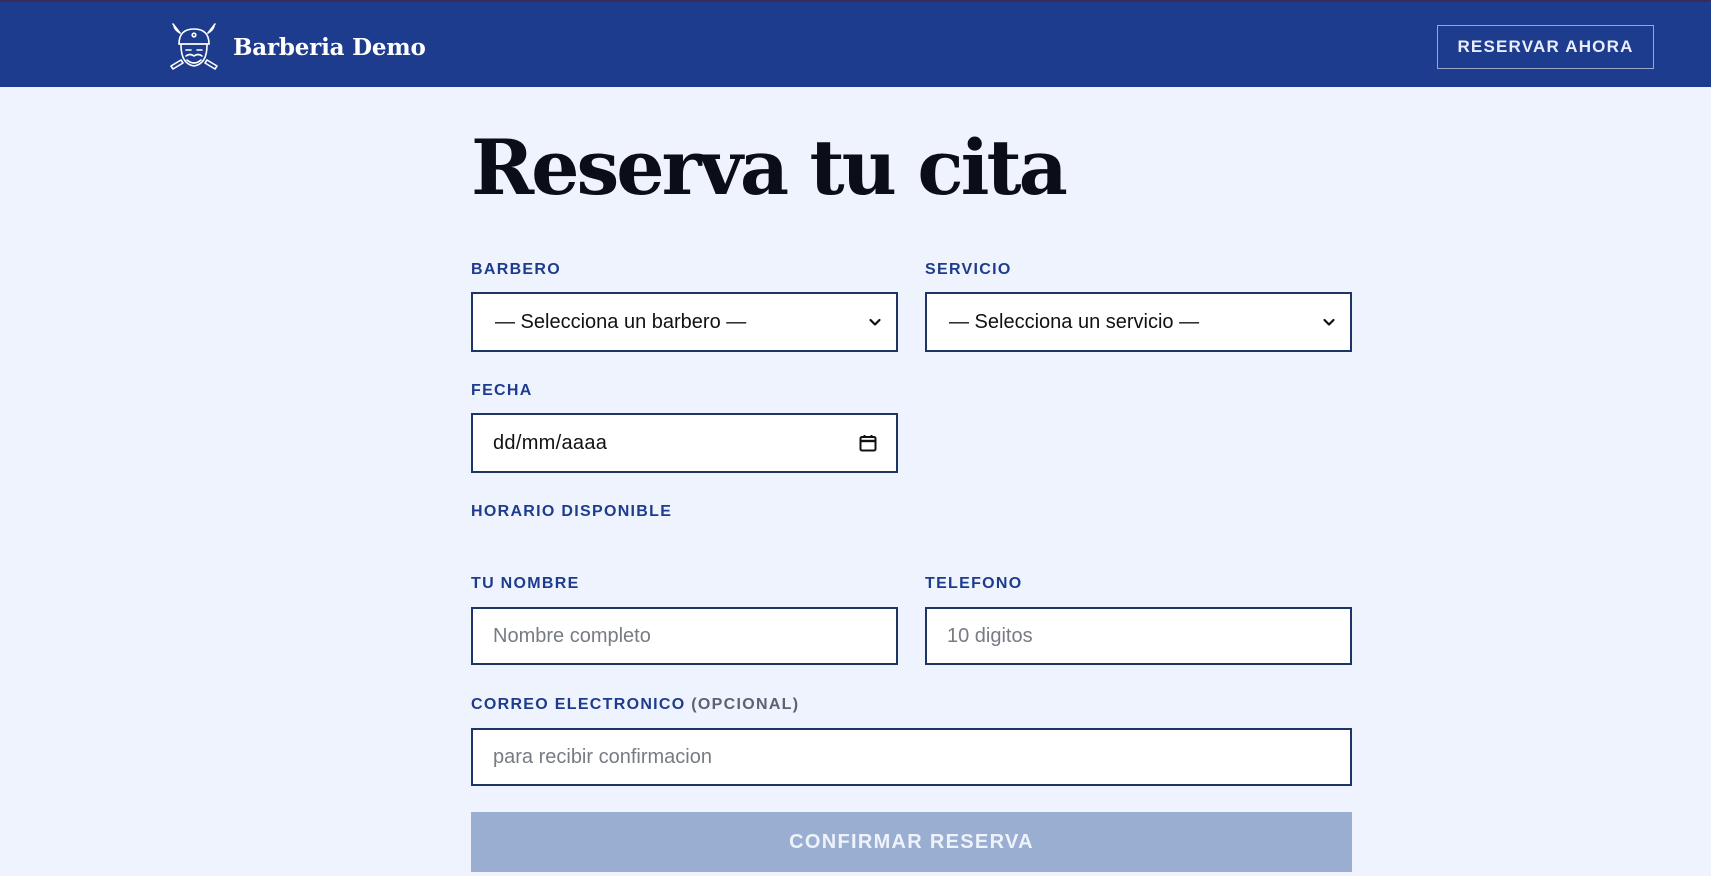  What do you see at coordinates (550, 442) in the screenshot?
I see `date-input-value: dd/mm/aaaa` at bounding box center [550, 442].